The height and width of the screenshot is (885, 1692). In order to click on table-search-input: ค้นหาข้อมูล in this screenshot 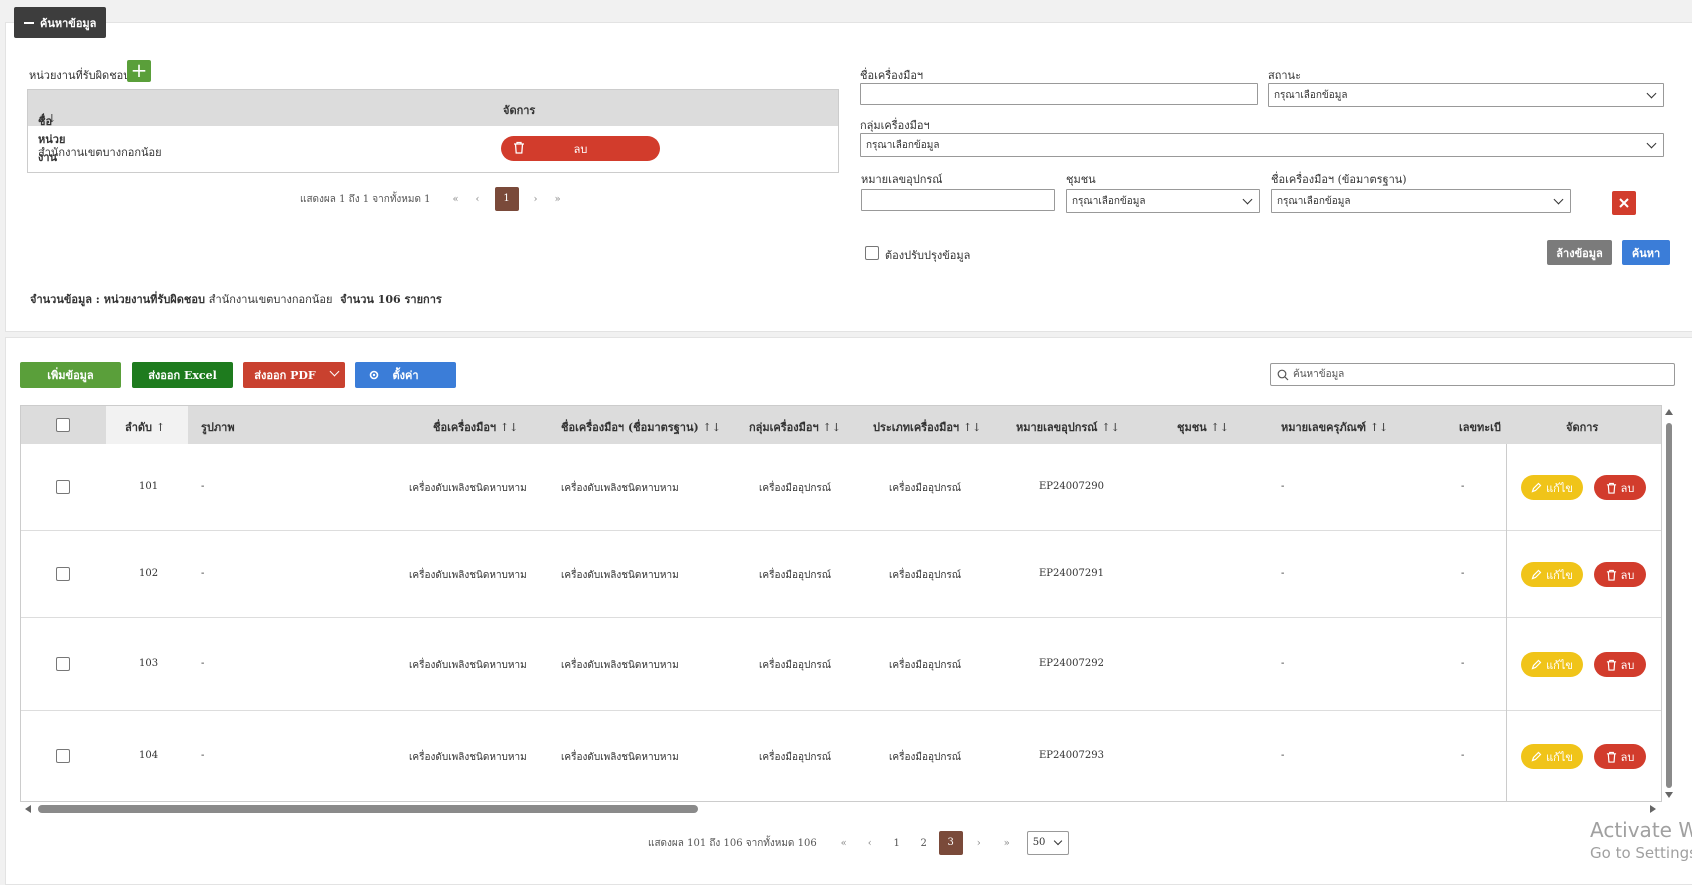, I will do `click(1472, 374)`.